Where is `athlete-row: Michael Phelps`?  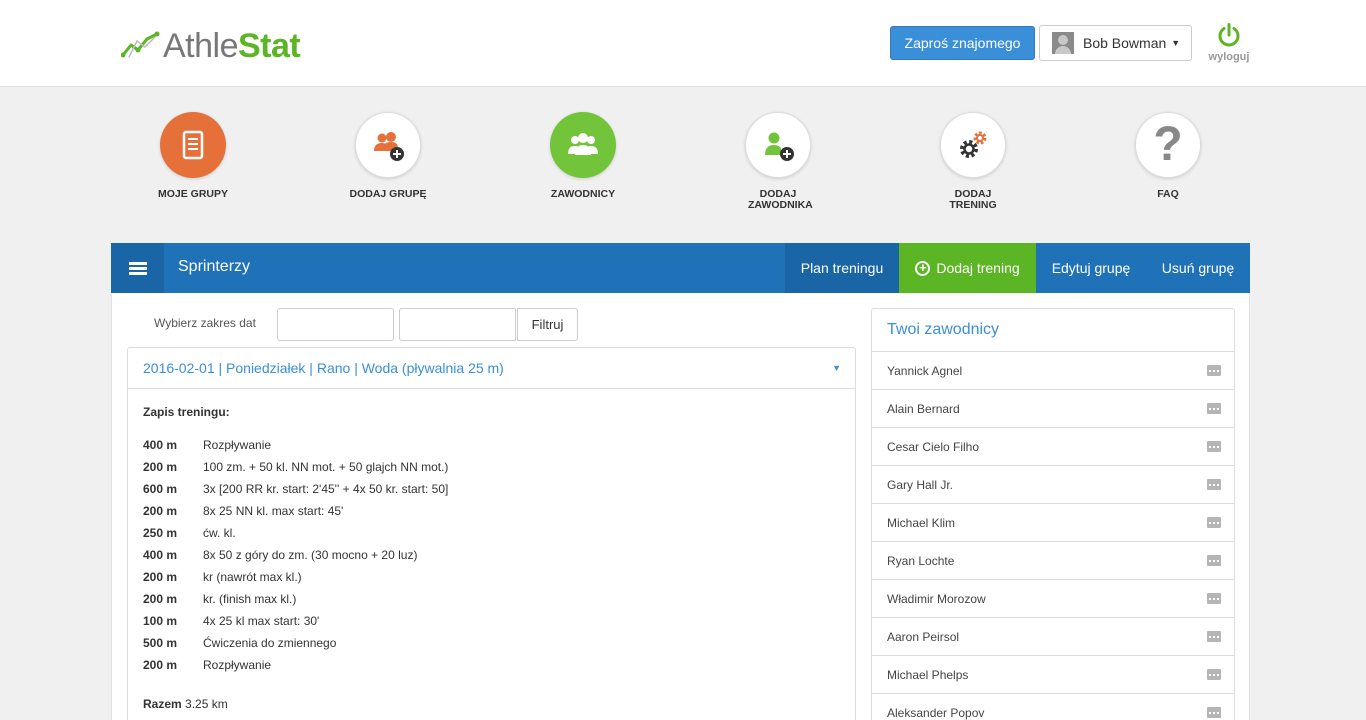
athlete-row: Michael Phelps is located at coordinates (1053, 675).